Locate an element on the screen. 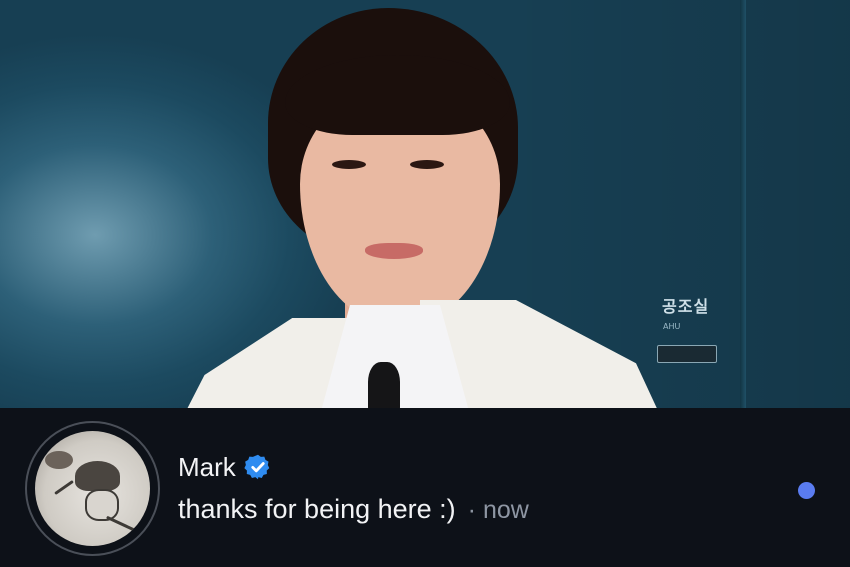  wall-sign: 공조실 is located at coordinates (686, 306).